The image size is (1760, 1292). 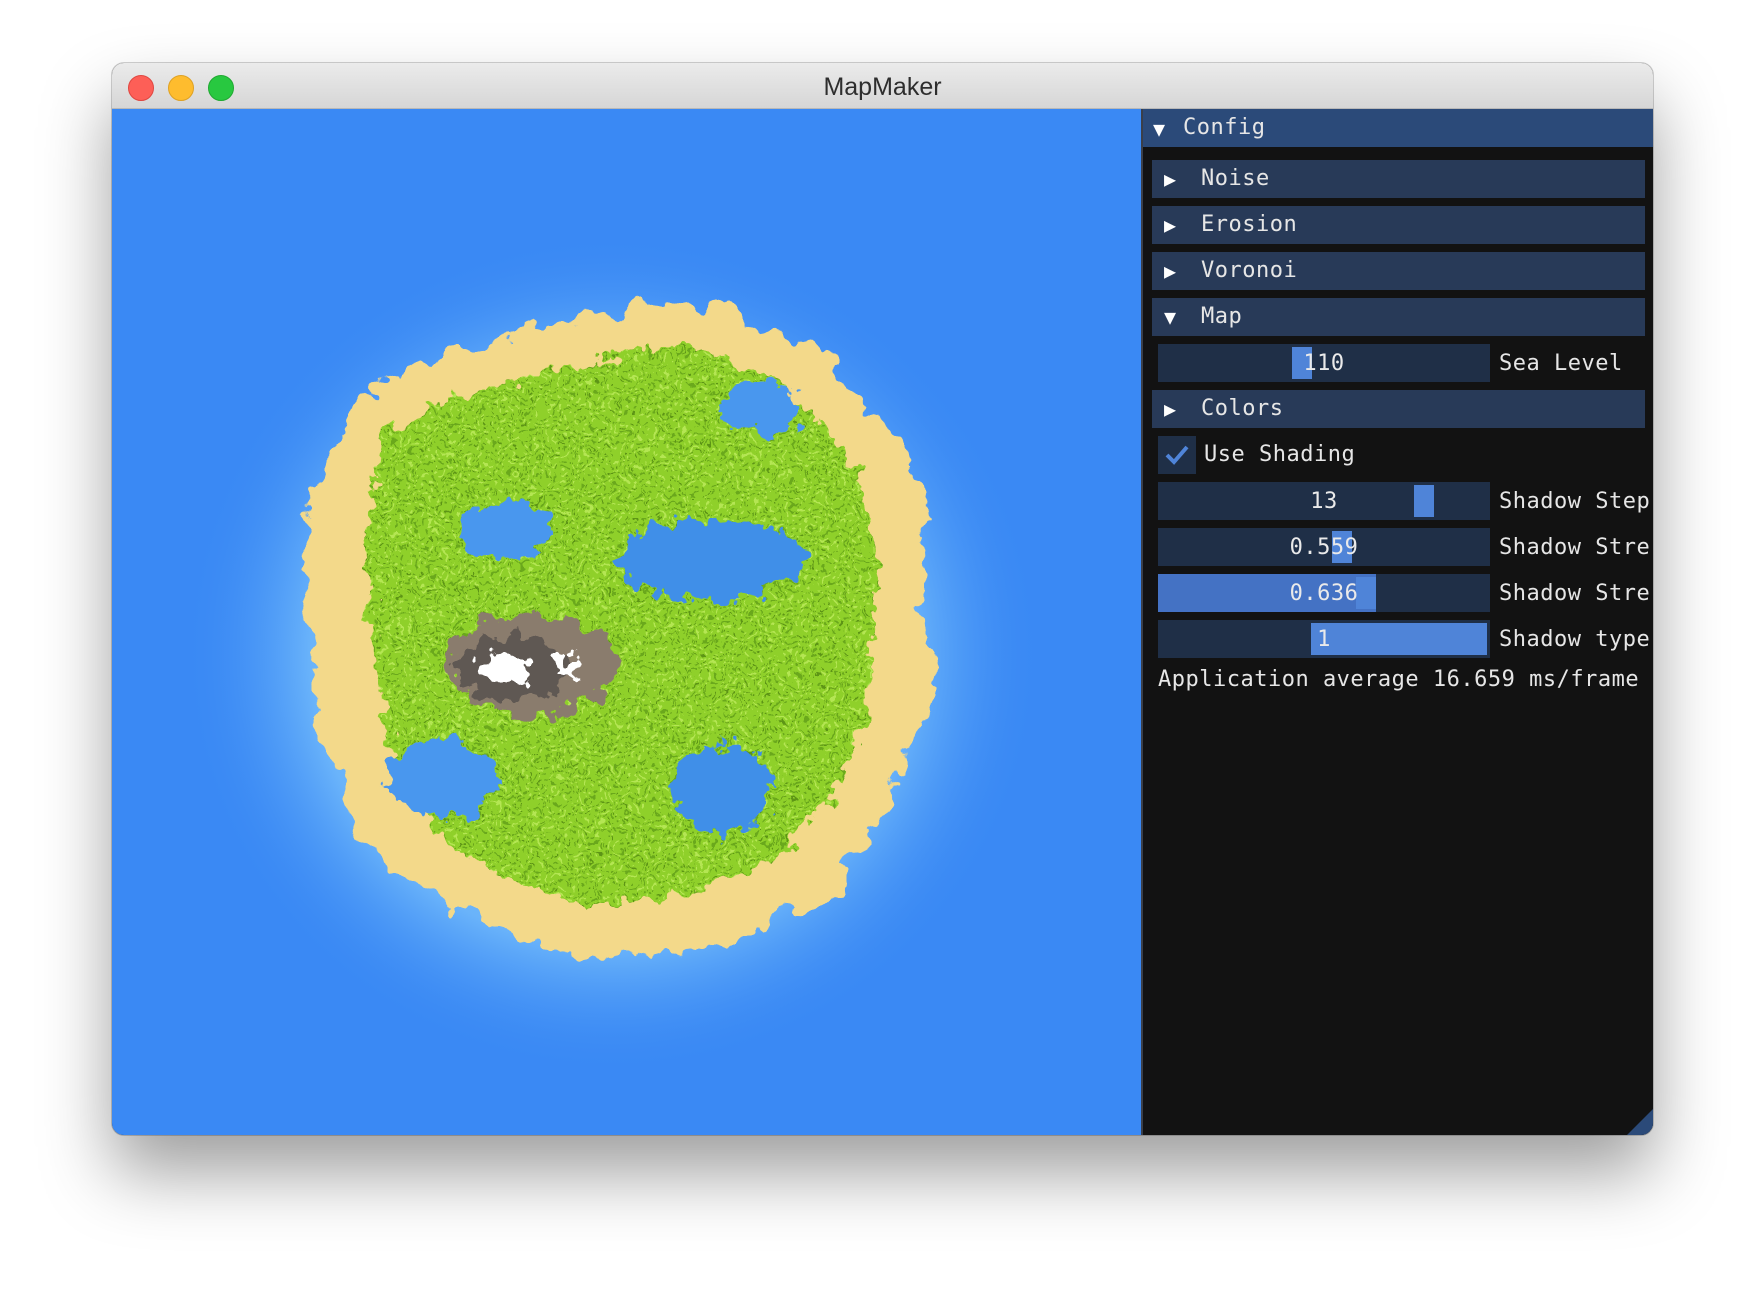 What do you see at coordinates (1575, 547) in the screenshot?
I see `shadow-strength-label-1: Shadow Stre` at bounding box center [1575, 547].